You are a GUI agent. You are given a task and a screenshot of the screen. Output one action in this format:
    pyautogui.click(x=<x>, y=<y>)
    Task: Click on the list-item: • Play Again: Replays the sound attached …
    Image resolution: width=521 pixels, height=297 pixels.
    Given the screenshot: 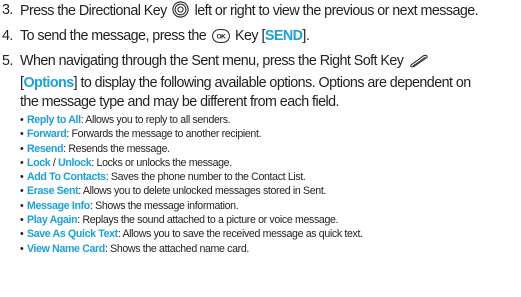 What is the action you would take?
    pyautogui.click(x=179, y=220)
    